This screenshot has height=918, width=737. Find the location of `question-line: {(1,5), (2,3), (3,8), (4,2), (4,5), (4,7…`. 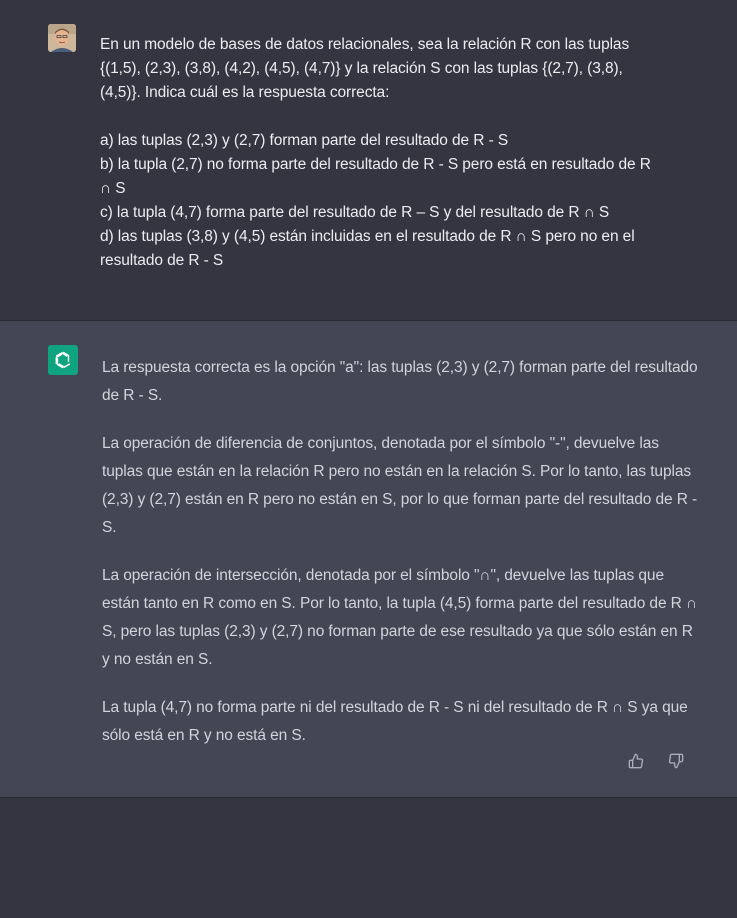

question-line: {(1,5), (2,3), (3,8), (4,2), (4,5), (4,7… is located at coordinates (361, 68).